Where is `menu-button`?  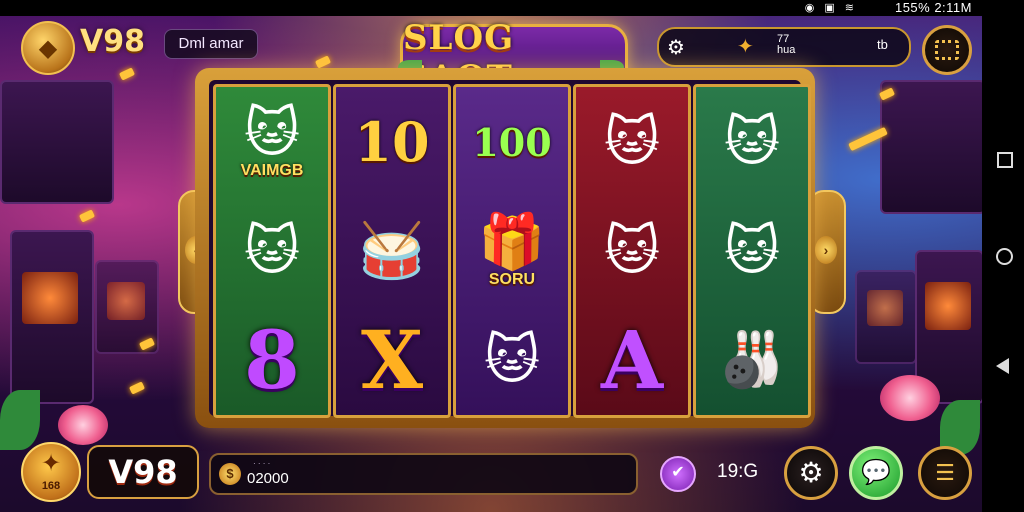
menu-button is located at coordinates (947, 50).